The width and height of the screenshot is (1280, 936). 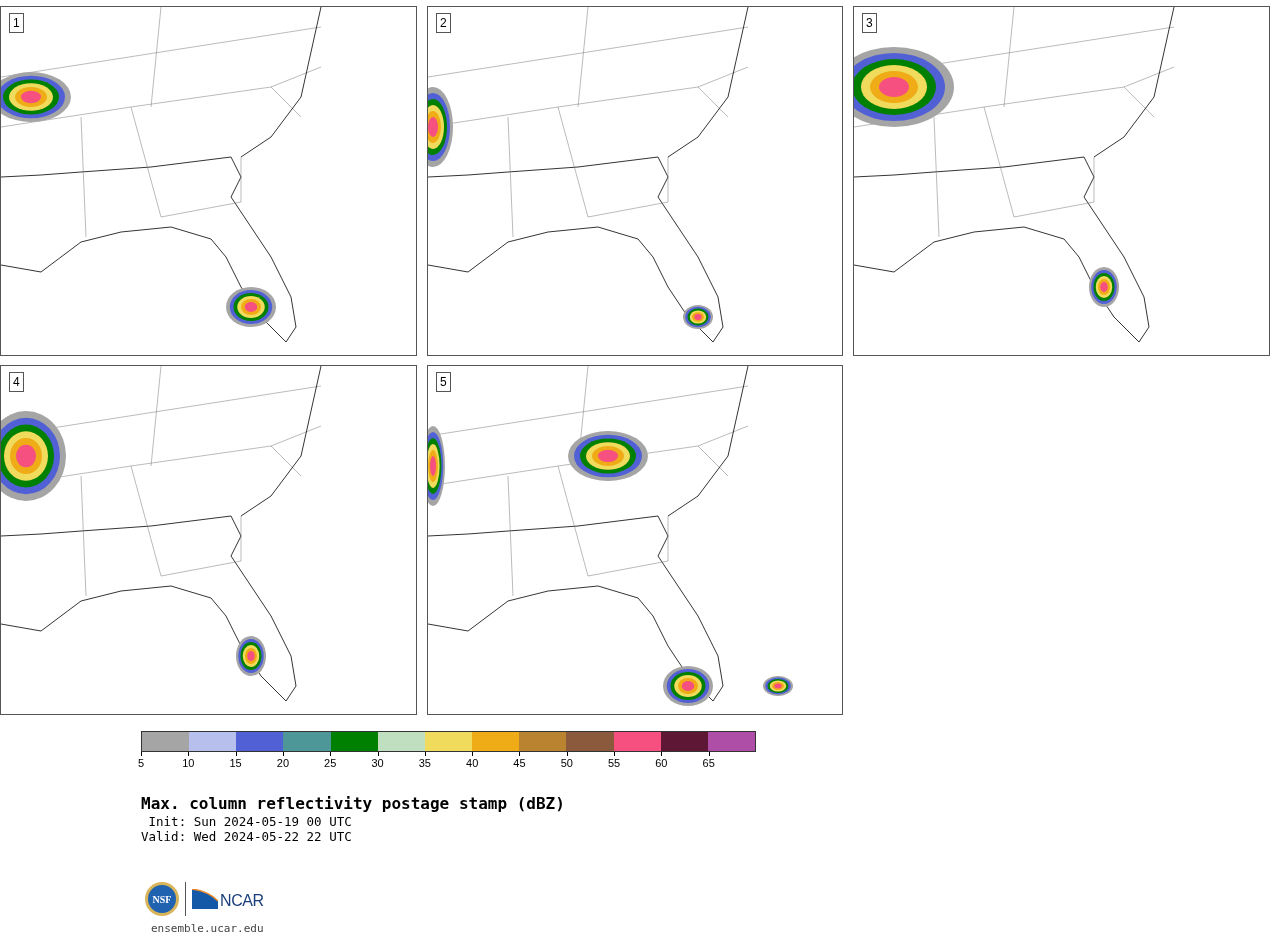 I want to click on tick-label: 5, so click(x=141, y=763).